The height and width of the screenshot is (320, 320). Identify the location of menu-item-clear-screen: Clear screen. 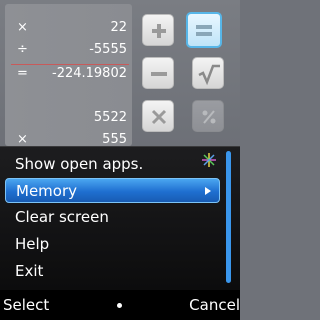
(112, 217).